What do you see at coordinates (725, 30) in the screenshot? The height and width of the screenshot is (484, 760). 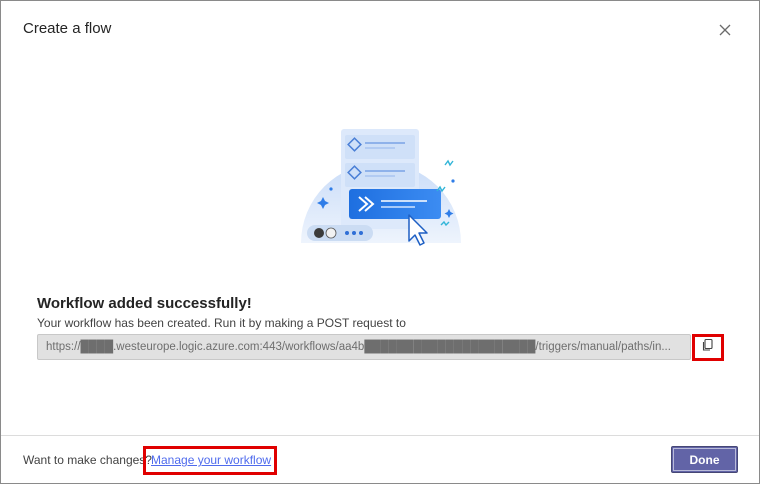 I see `close-icon` at bounding box center [725, 30].